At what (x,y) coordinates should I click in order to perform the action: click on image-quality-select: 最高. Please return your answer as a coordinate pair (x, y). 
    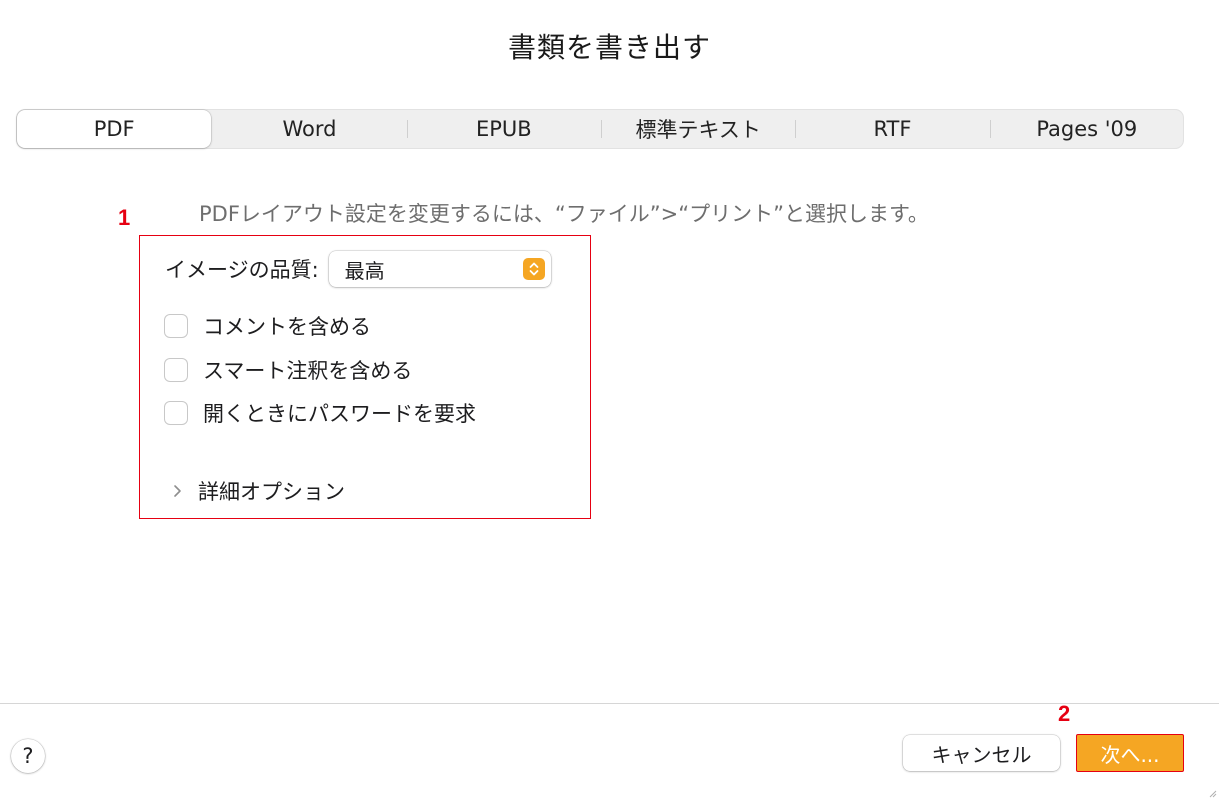
    Looking at the image, I should click on (439, 269).